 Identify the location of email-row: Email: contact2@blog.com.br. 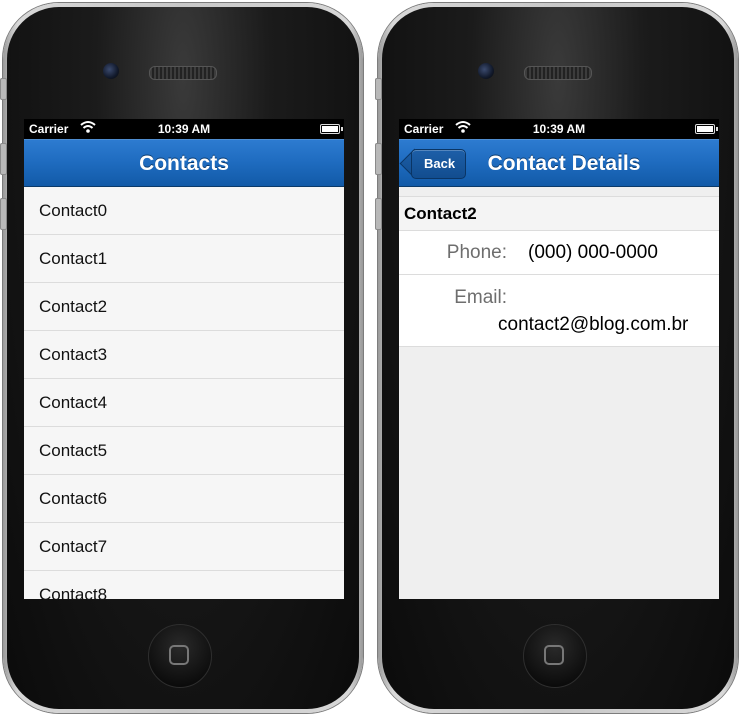
(559, 311).